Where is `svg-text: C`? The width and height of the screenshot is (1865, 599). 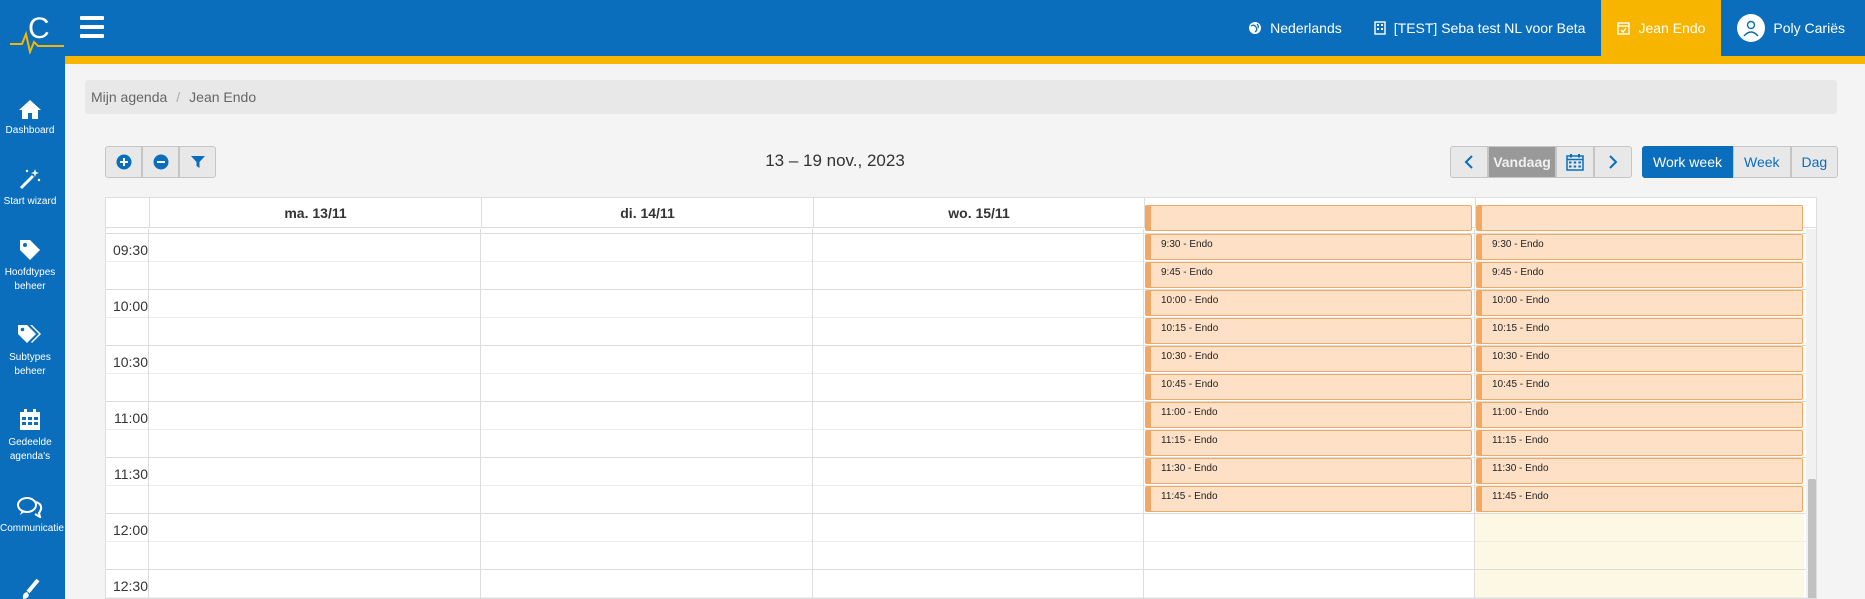 svg-text: C is located at coordinates (39, 28).